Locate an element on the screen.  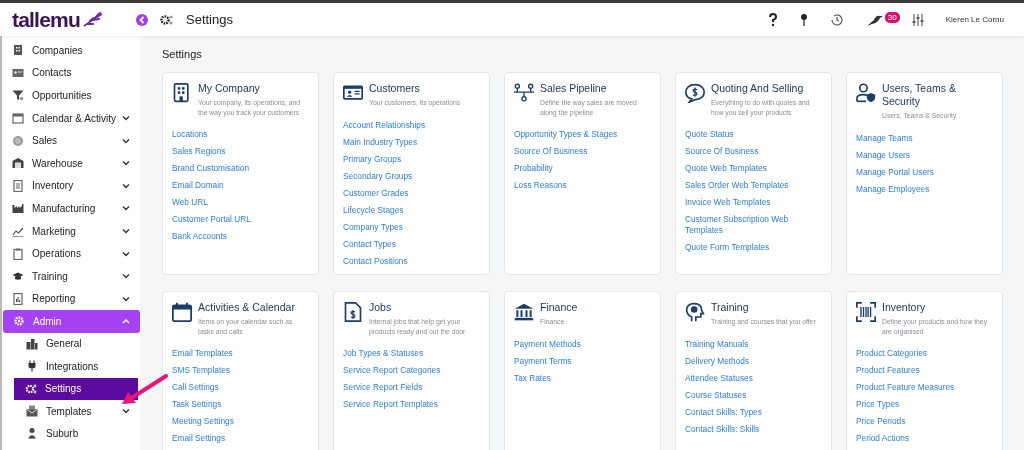
settings-link: Call Settings is located at coordinates (240, 387).